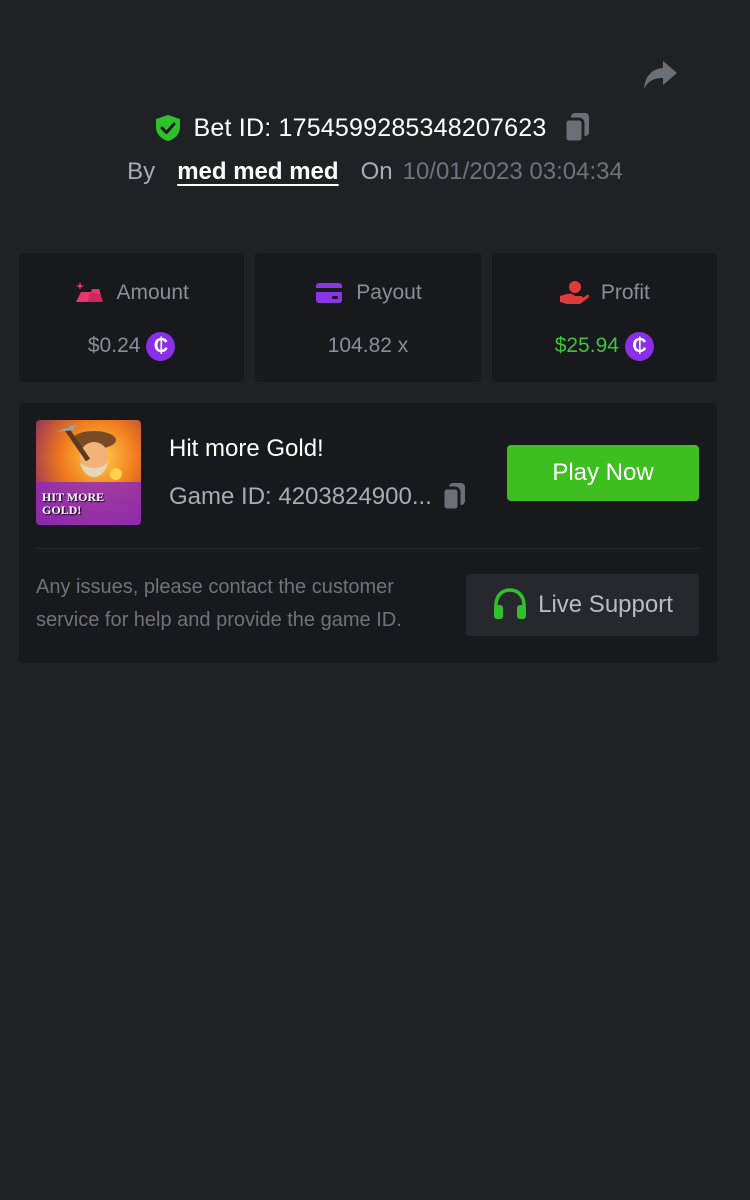  I want to click on copy-game-id-icon, so click(454, 497).